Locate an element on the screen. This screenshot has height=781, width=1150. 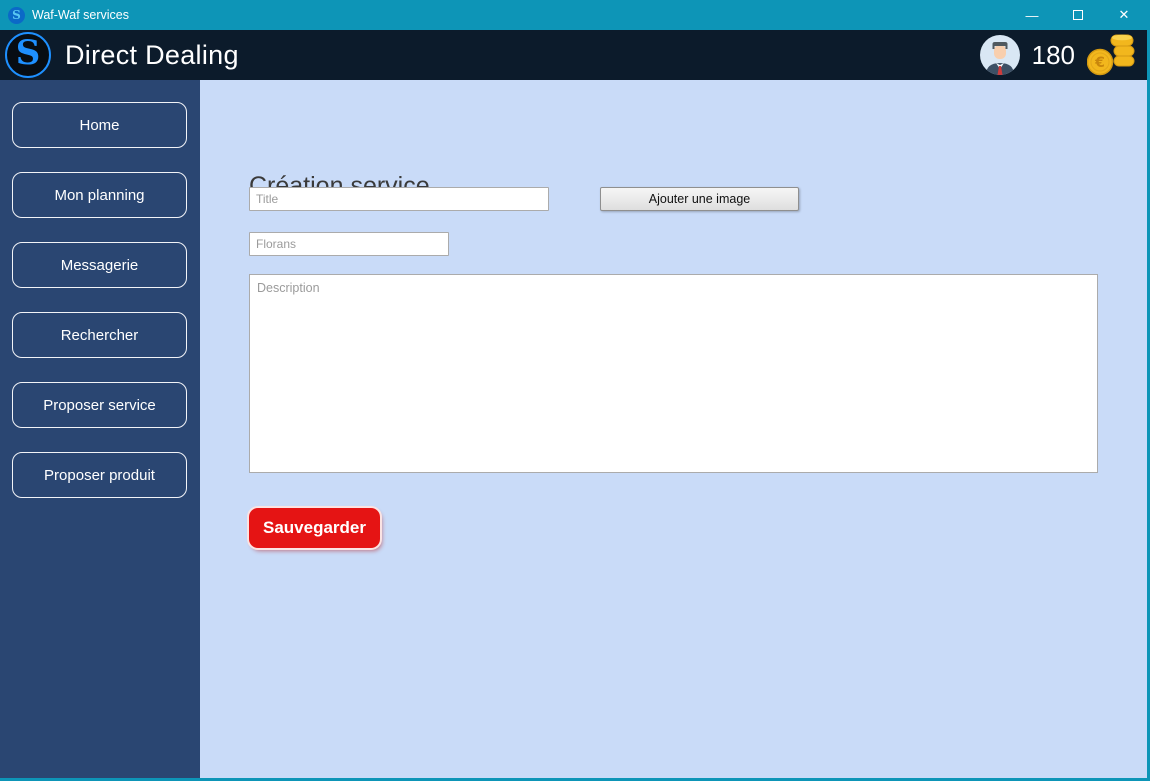
user-avatar-icon is located at coordinates (999, 55).